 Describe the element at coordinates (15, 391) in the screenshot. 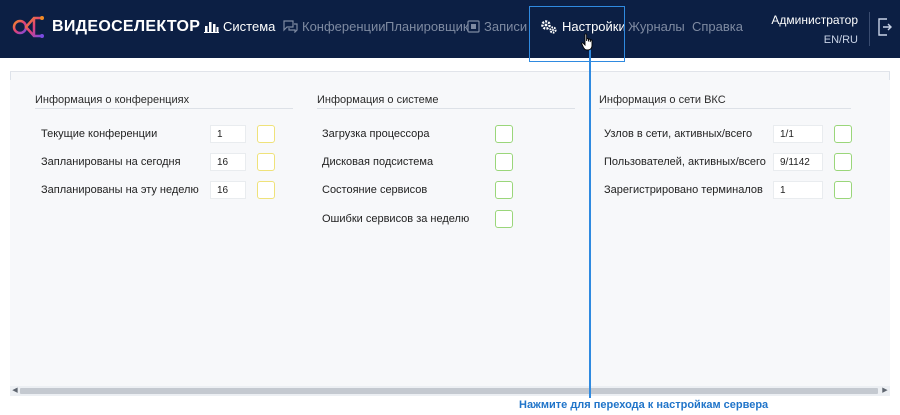

I see `scroll-left-arrow-icon: ◀` at that location.